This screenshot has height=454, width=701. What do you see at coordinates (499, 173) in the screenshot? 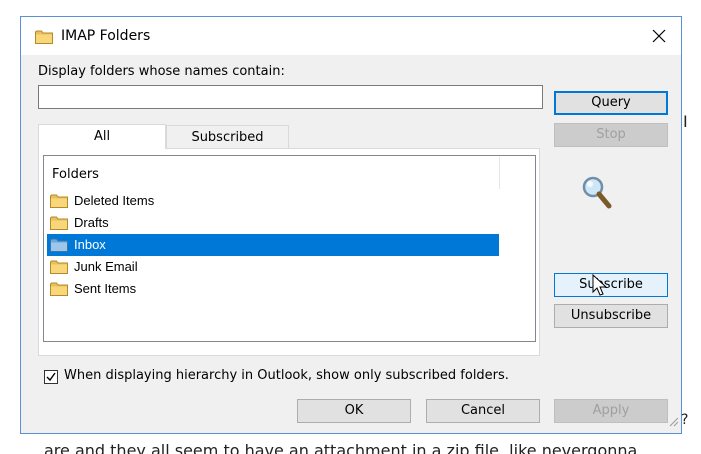
I see `column-divider` at bounding box center [499, 173].